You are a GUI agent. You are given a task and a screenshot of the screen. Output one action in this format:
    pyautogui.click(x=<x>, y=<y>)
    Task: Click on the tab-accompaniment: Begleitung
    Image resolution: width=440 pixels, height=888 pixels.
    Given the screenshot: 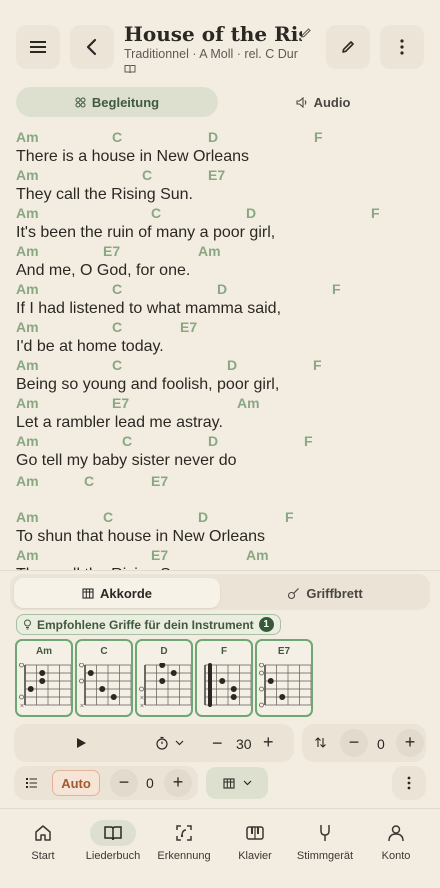 What is the action you would take?
    pyautogui.click(x=117, y=102)
    